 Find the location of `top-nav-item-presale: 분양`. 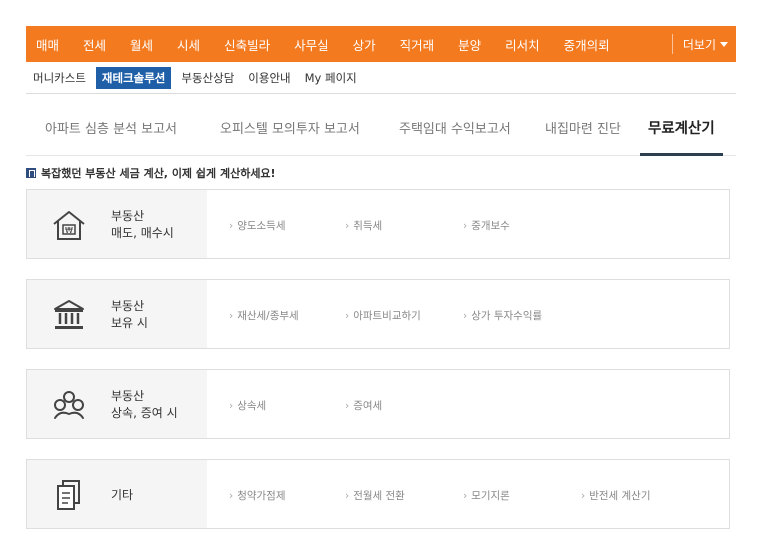

top-nav-item-presale: 분양 is located at coordinates (469, 44).